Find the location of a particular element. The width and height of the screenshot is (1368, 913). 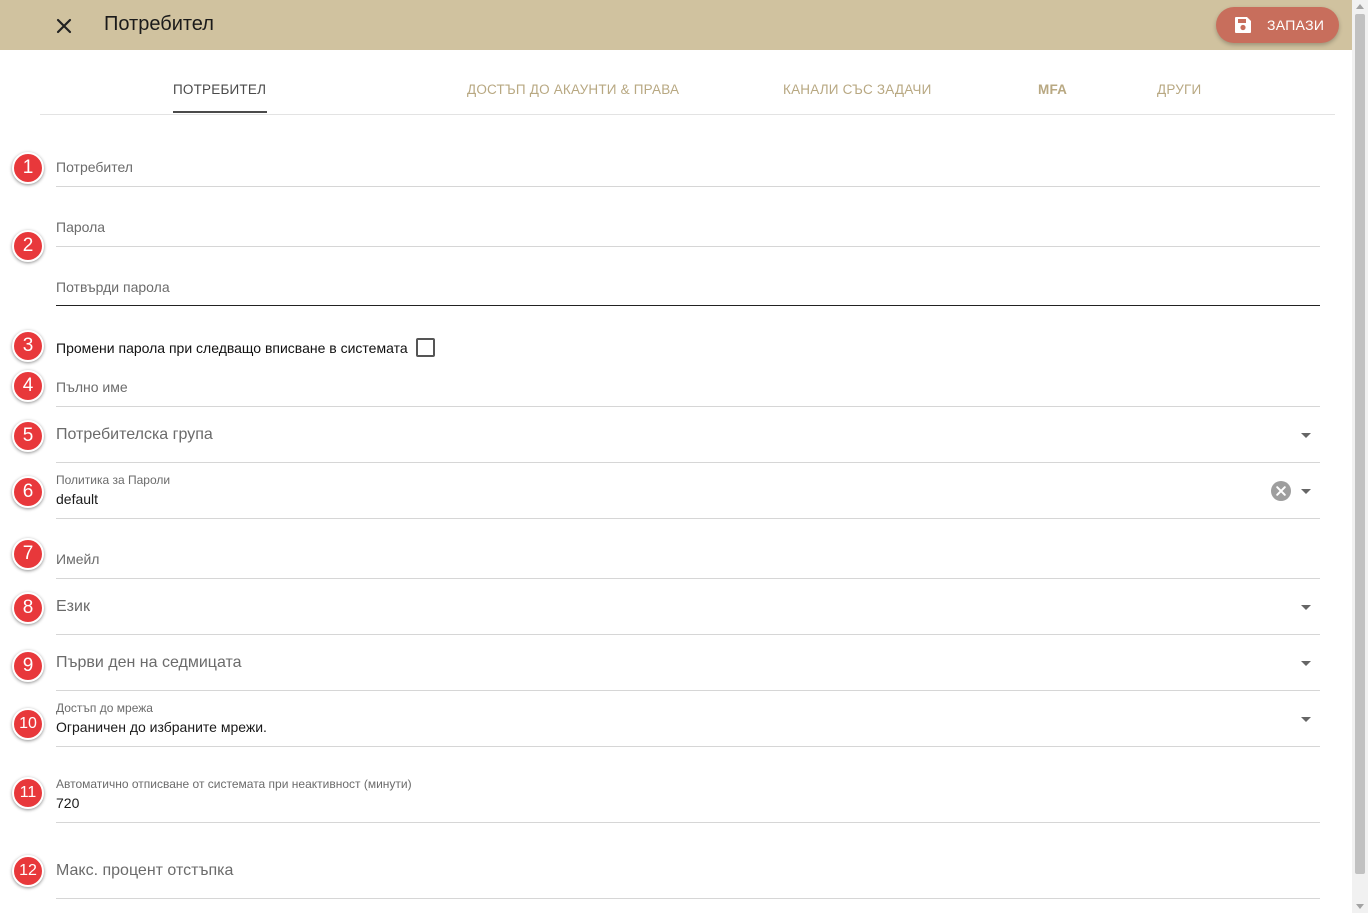

confirm-password-field: Потвърди парола is located at coordinates (688, 288).